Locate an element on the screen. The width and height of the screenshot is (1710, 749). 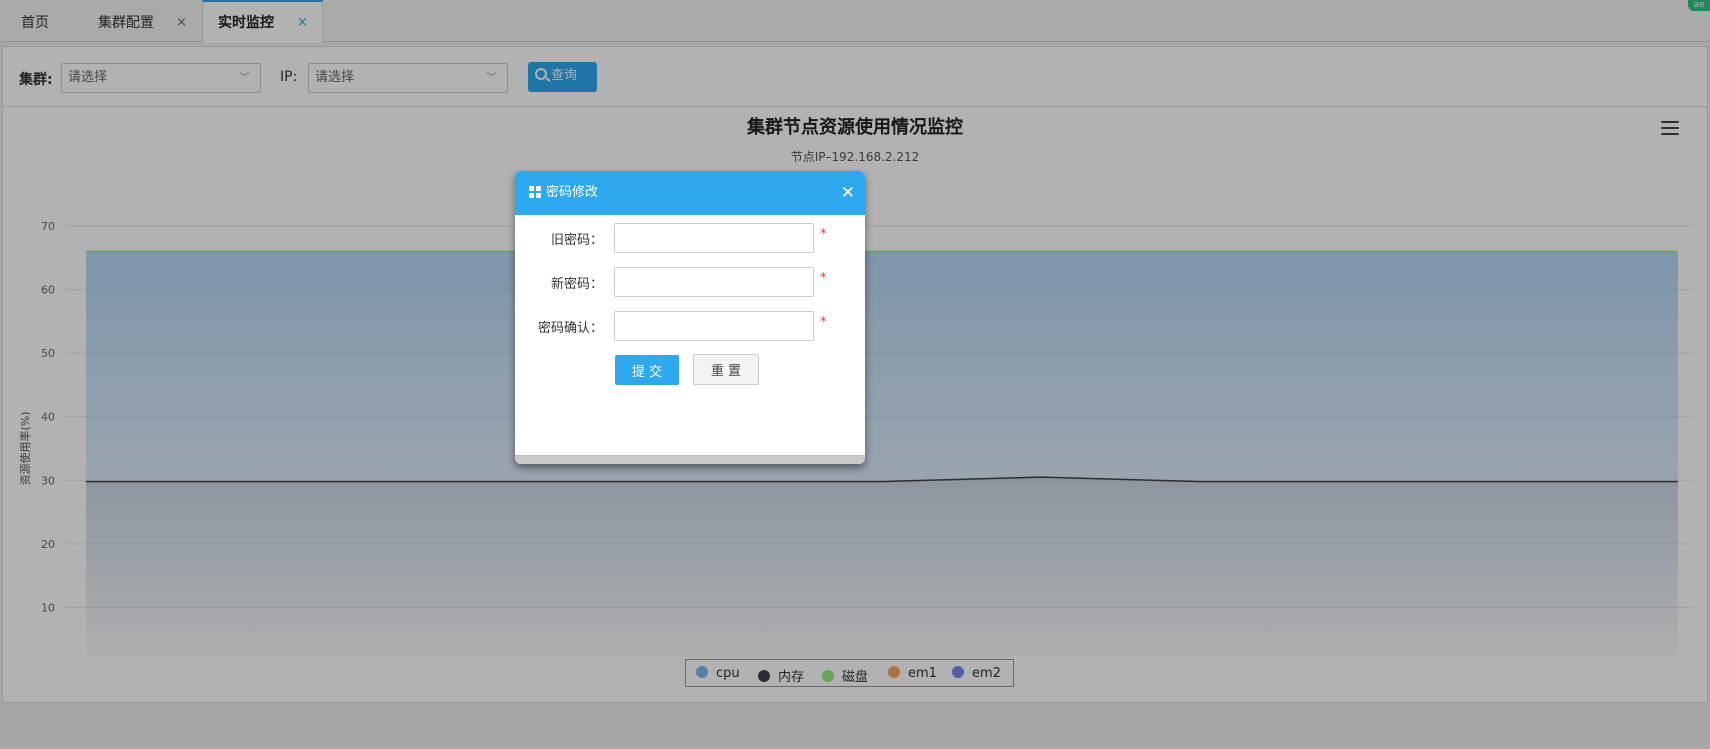
confirm-password-field is located at coordinates (714, 326).